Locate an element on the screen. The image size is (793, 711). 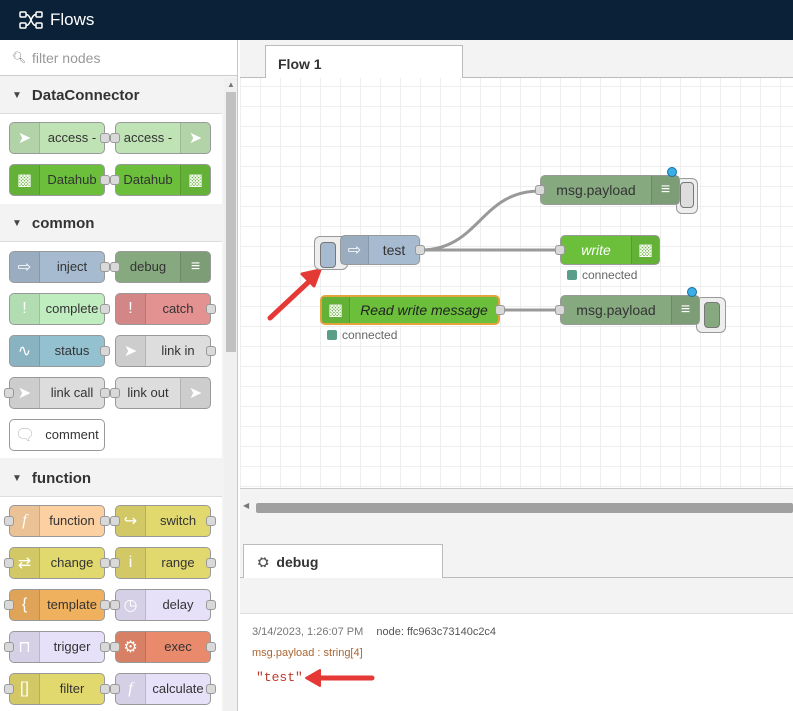
debug-toolbar is located at coordinates (516, 596).